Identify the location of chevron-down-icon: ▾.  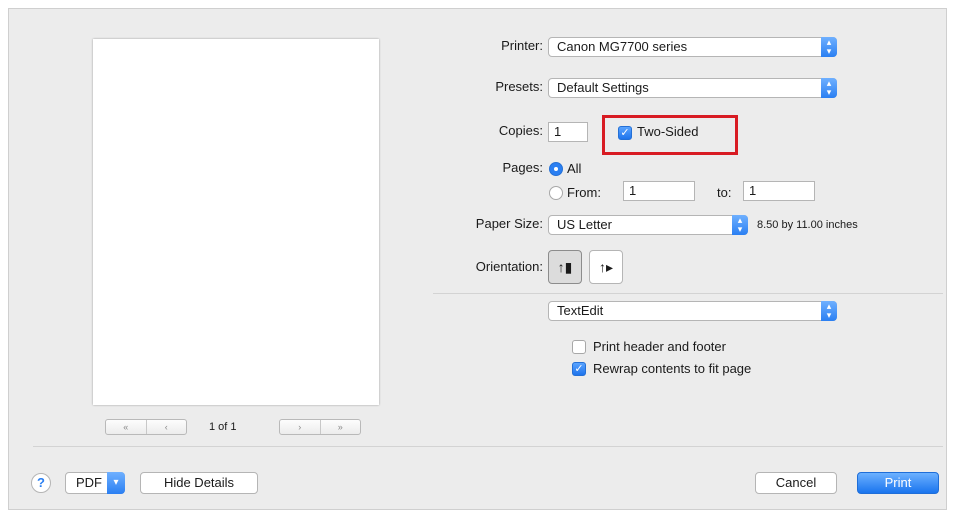
(116, 483).